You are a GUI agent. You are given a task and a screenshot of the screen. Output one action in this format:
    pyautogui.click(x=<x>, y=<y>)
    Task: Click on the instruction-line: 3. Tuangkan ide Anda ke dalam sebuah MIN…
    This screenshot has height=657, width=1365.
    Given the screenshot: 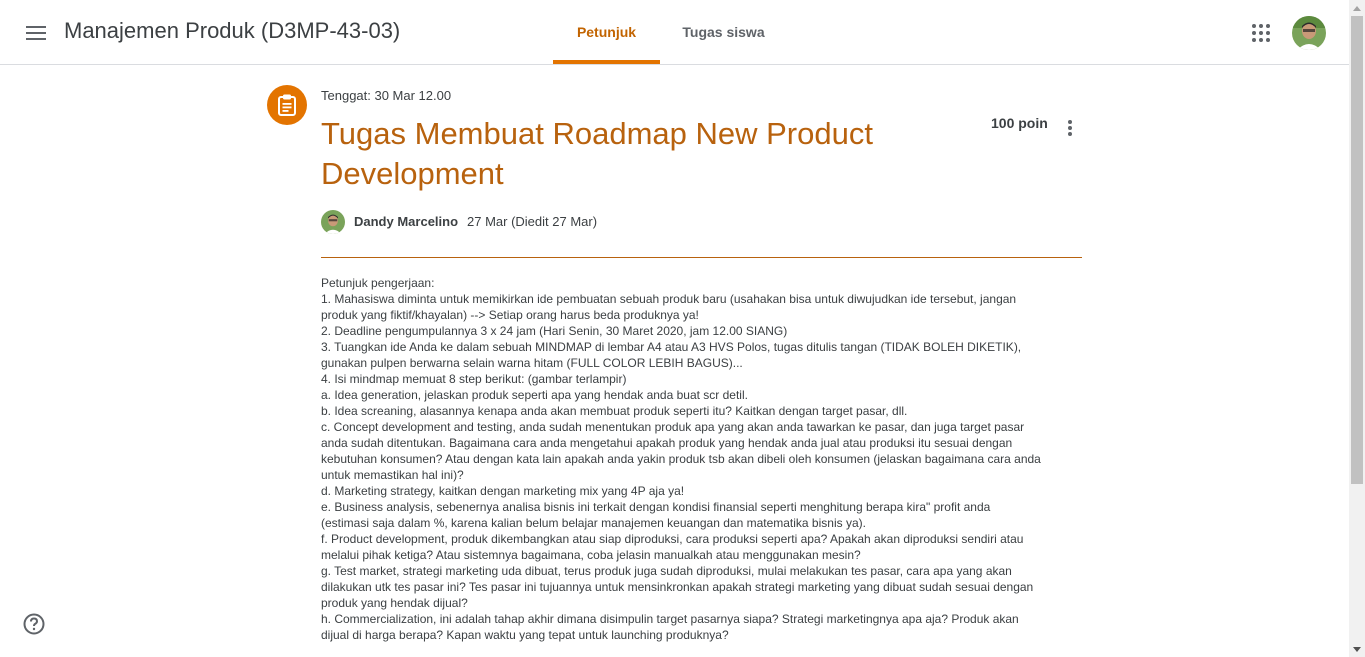 What is the action you would take?
    pyautogui.click(x=671, y=347)
    